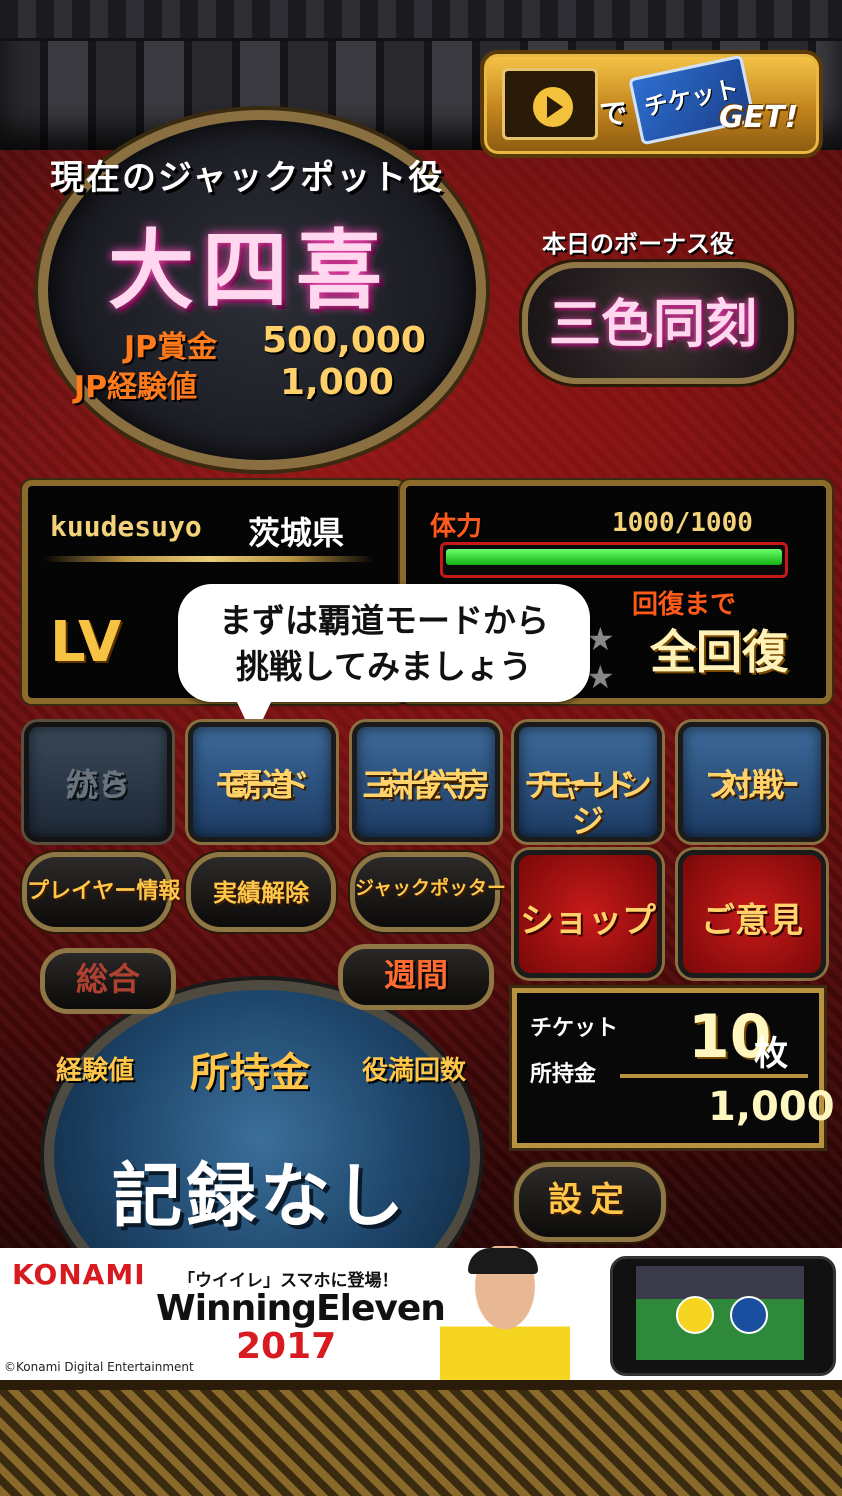 The image size is (842, 1496). What do you see at coordinates (416, 977) in the screenshot?
I see `tab-weekly: 週間` at bounding box center [416, 977].